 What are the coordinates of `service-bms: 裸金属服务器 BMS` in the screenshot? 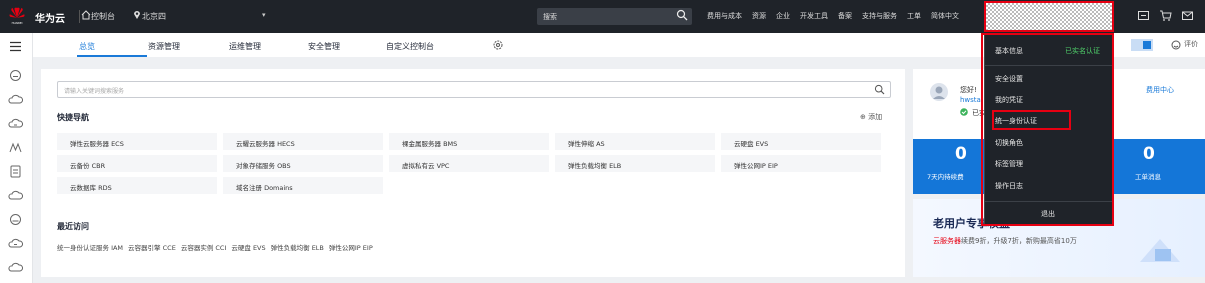 It's located at (469, 141).